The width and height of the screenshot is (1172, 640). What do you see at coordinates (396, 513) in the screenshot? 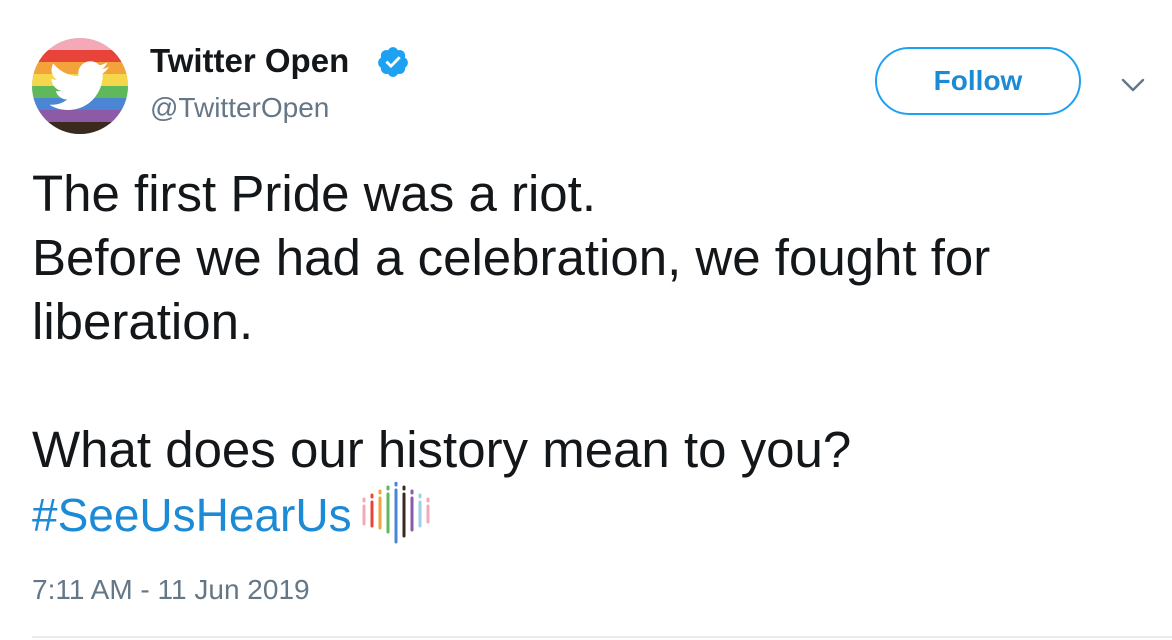
I see `pride-bars-emoji-icon` at bounding box center [396, 513].